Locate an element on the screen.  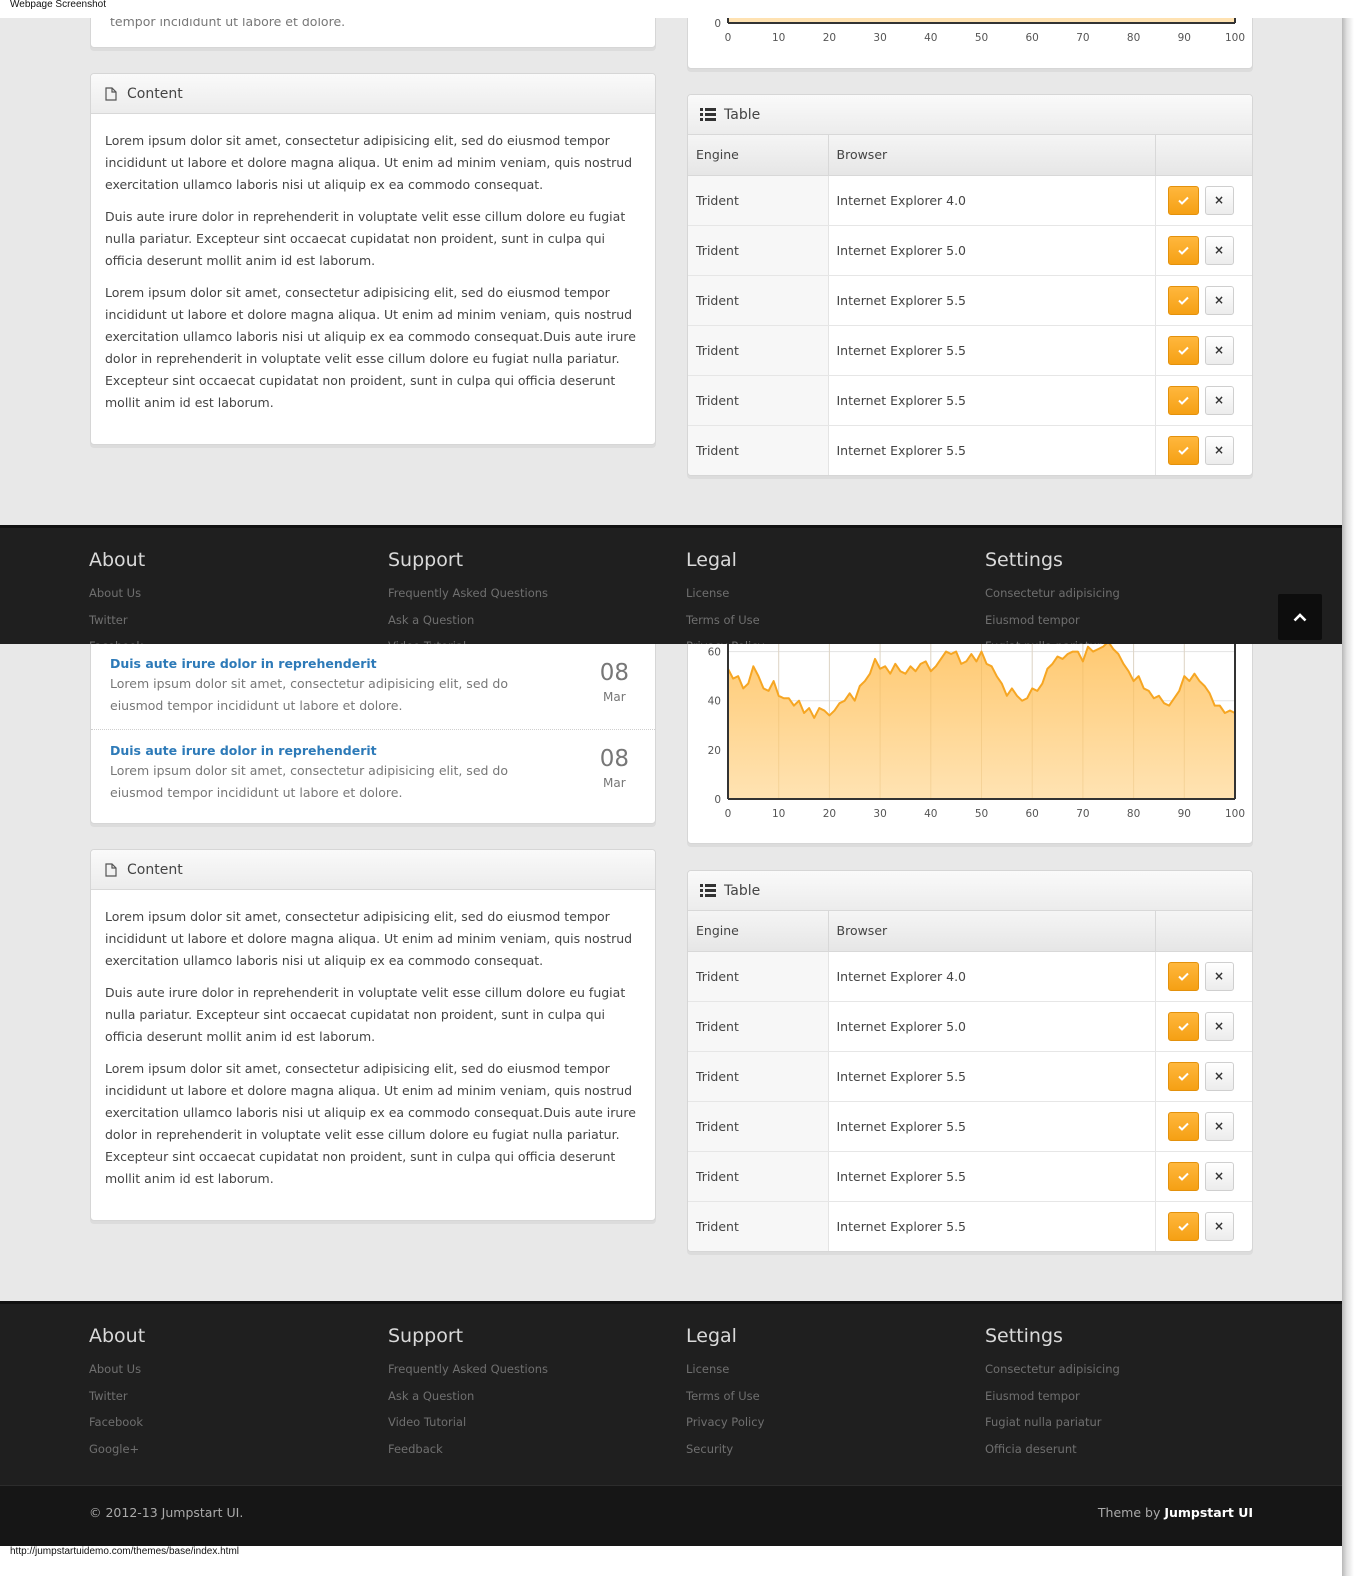
y-tick-label: 60 is located at coordinates (714, 653).